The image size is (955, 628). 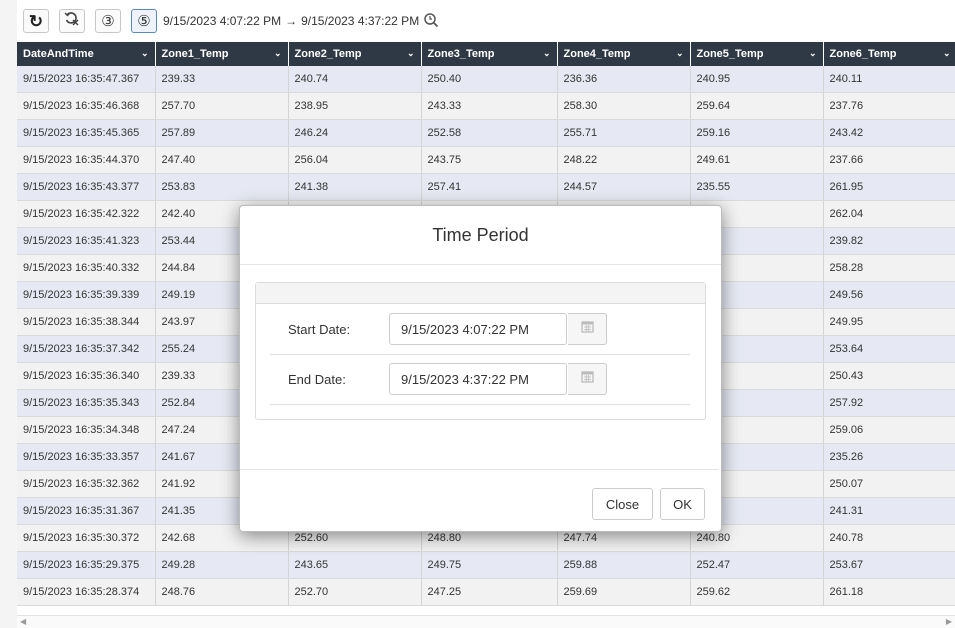 I want to click on table-cell: 243.75, so click(x=489, y=160).